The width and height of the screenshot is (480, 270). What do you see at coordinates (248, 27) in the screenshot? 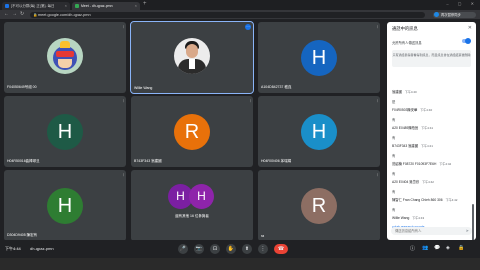
I see `speaking-indicator-icon: ⋯` at bounding box center [248, 27].